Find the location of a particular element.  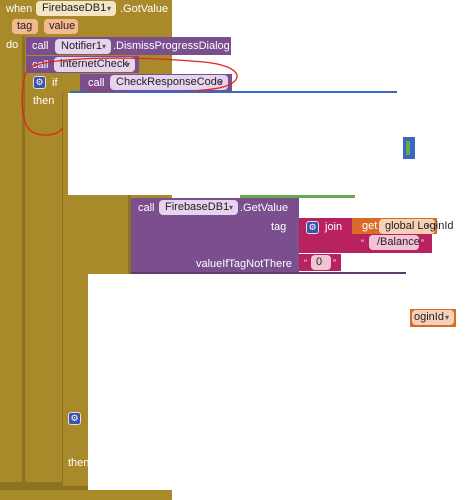

default-value-field: 0 is located at coordinates (321, 262).